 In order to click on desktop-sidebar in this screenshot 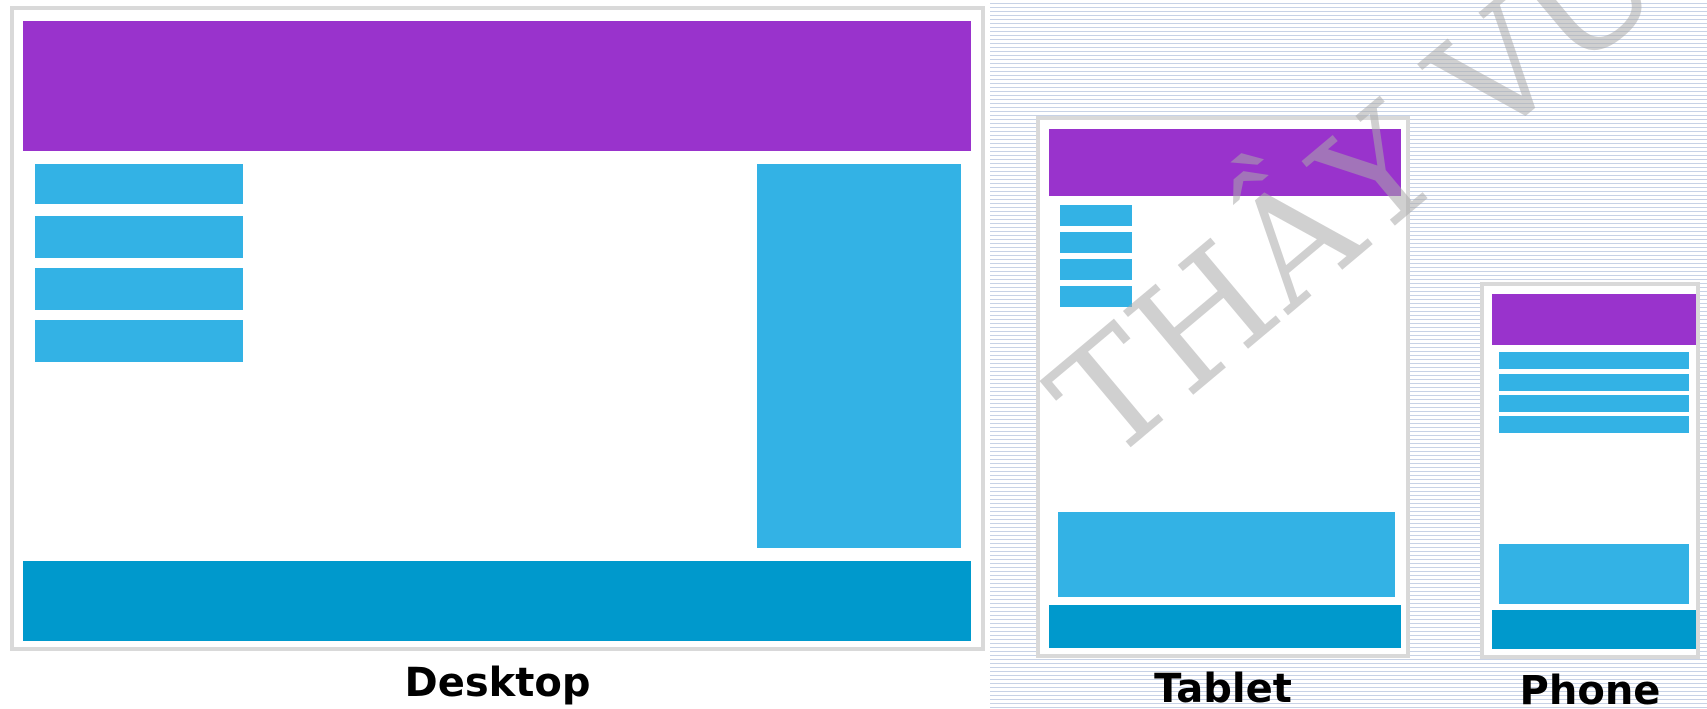, I will do `click(859, 356)`.